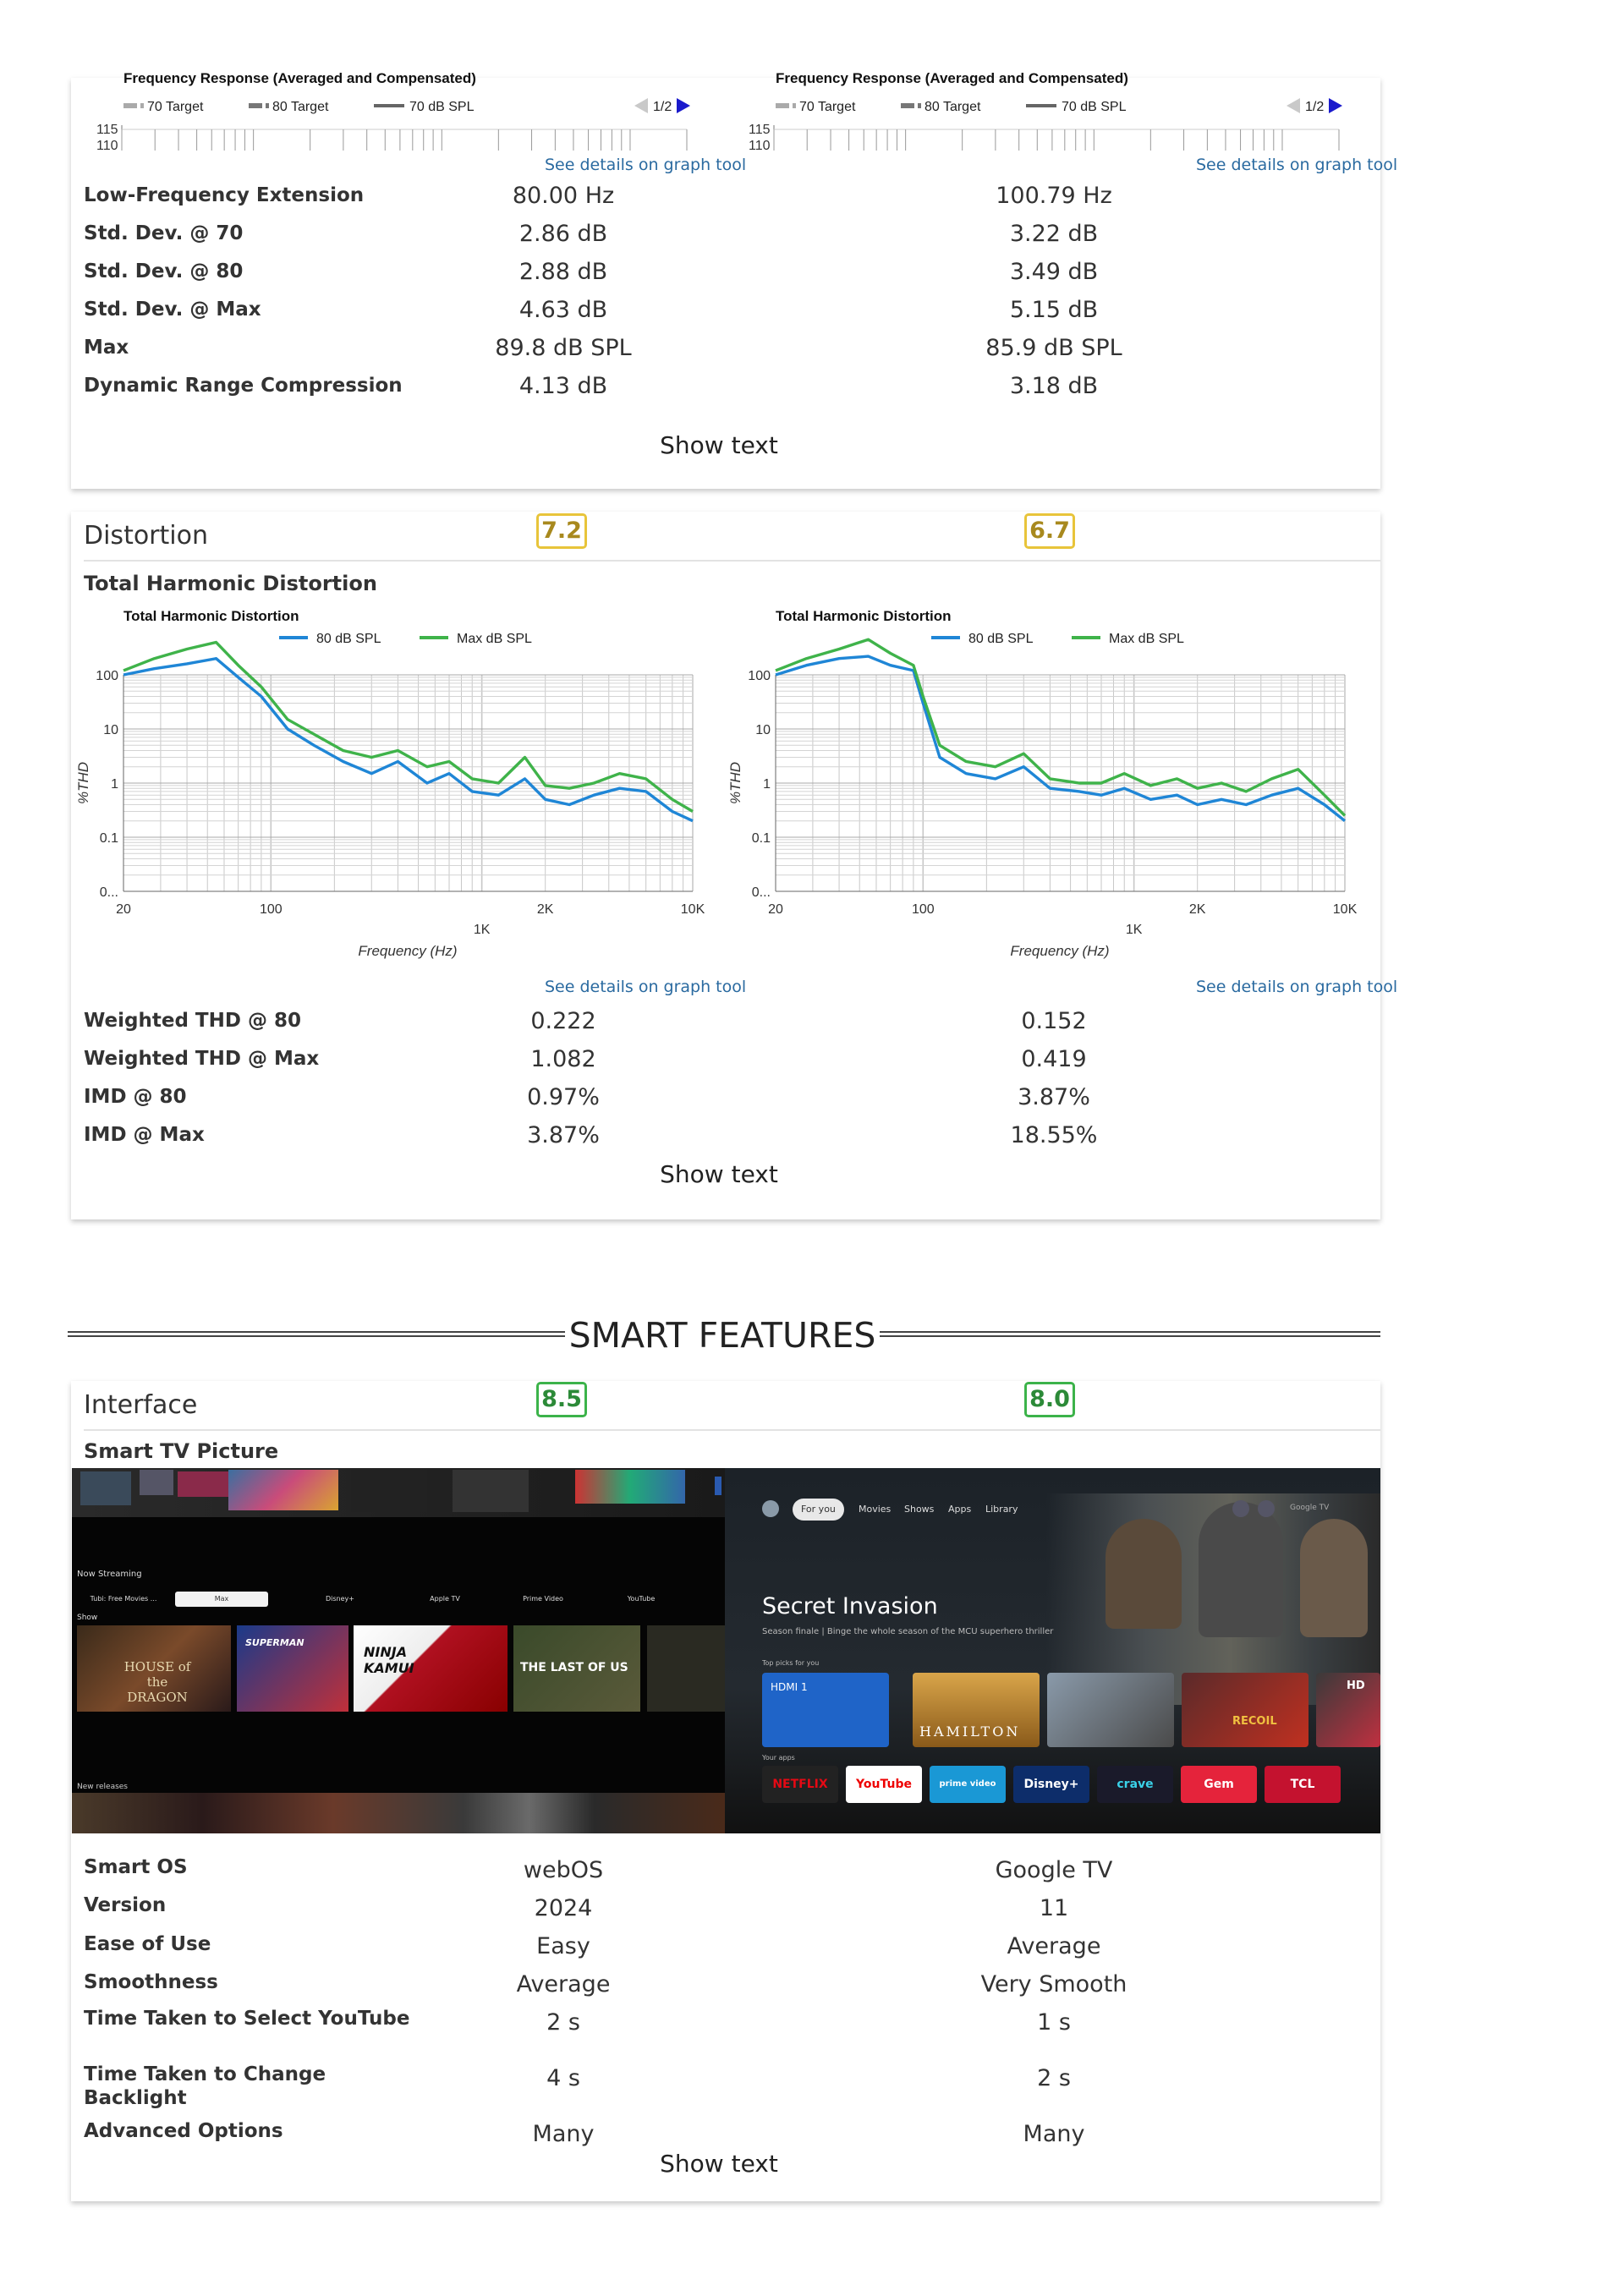 The image size is (1624, 2296). What do you see at coordinates (230, 584) in the screenshot?
I see `thd-subtitle: Total Harmonic Distortion` at bounding box center [230, 584].